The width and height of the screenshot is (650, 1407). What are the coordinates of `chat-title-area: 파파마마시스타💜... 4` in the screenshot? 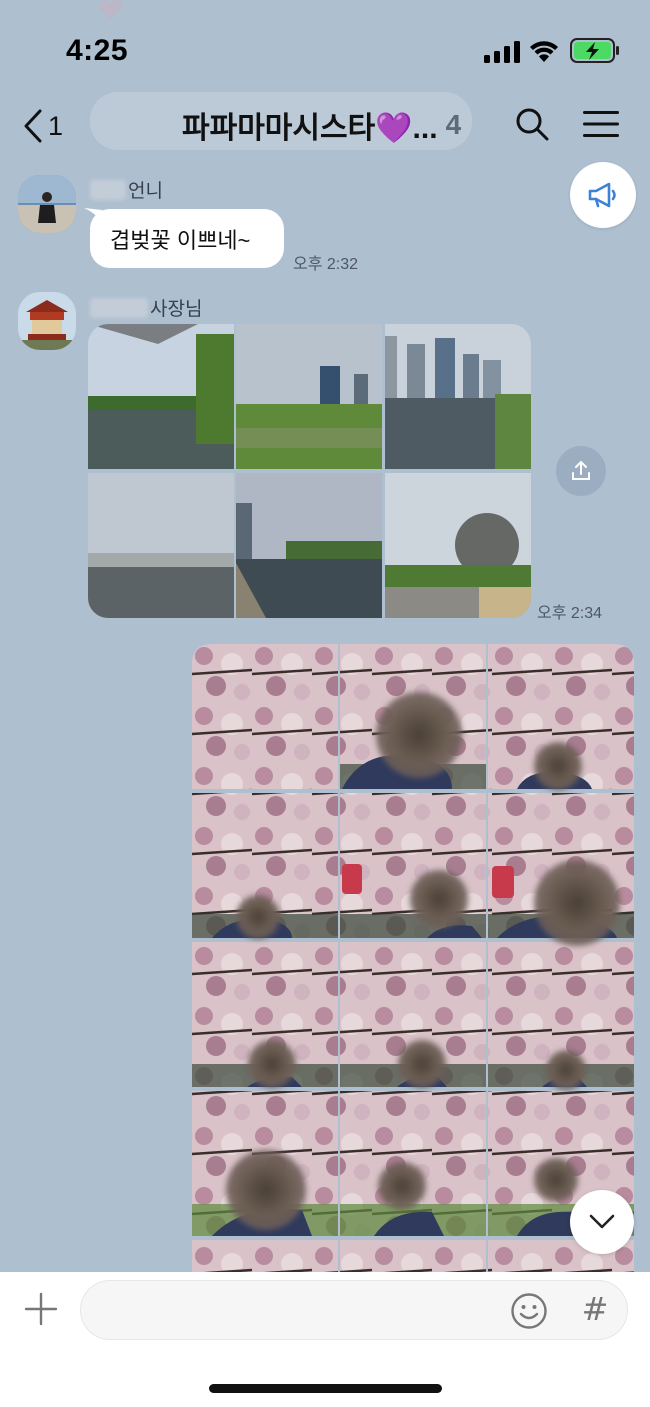 It's located at (321, 125).